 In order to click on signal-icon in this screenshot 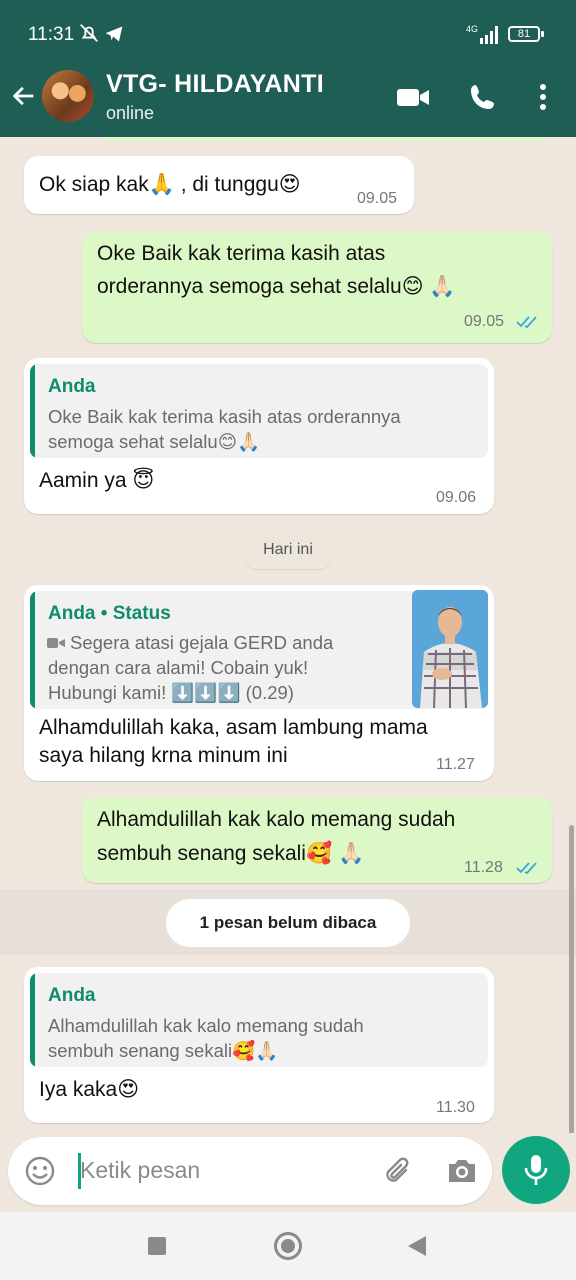, I will do `click(489, 35)`.